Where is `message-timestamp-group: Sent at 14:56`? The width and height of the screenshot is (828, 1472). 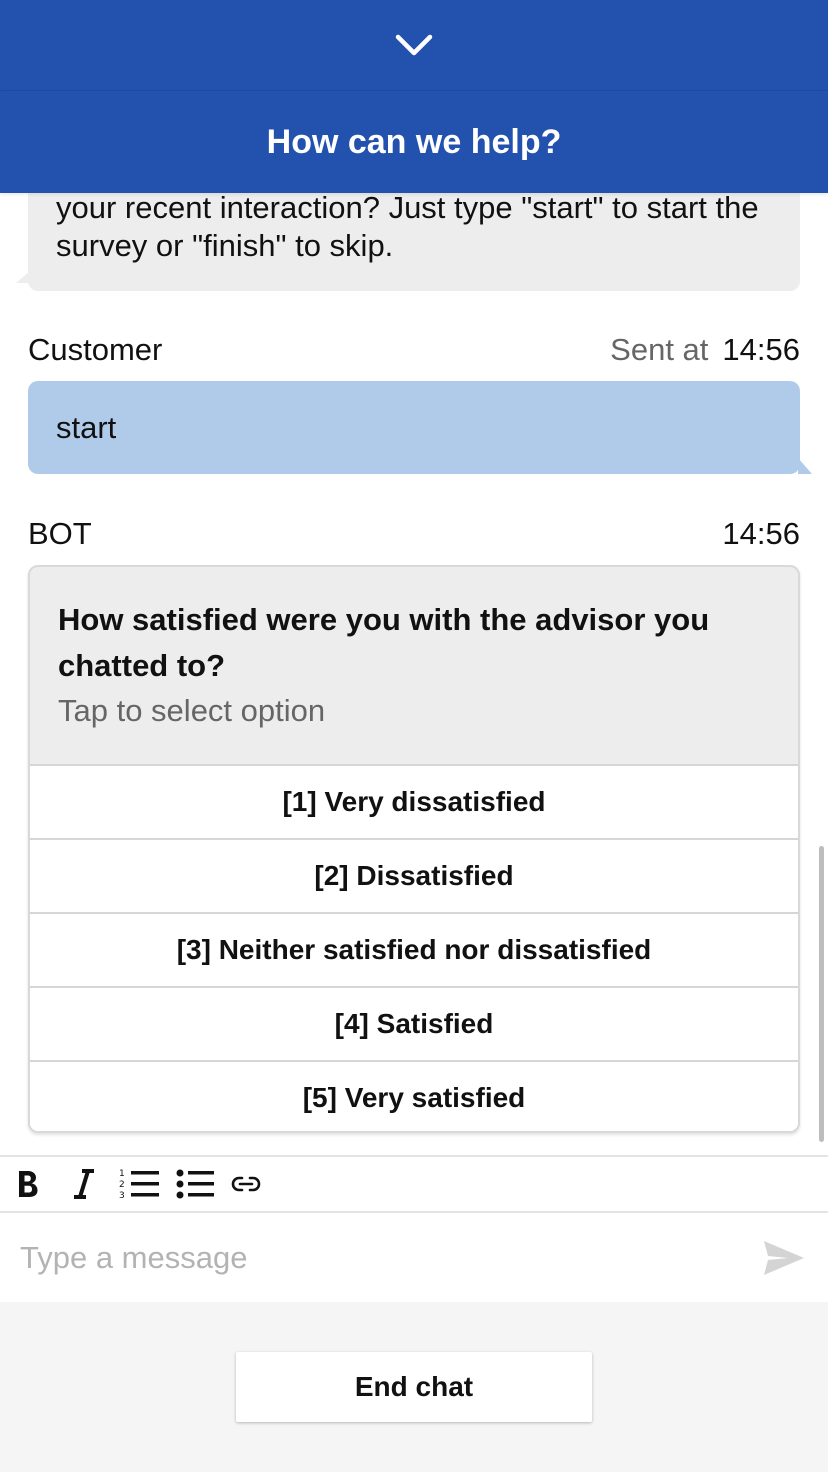
message-timestamp-group: Sent at 14:56 is located at coordinates (705, 350).